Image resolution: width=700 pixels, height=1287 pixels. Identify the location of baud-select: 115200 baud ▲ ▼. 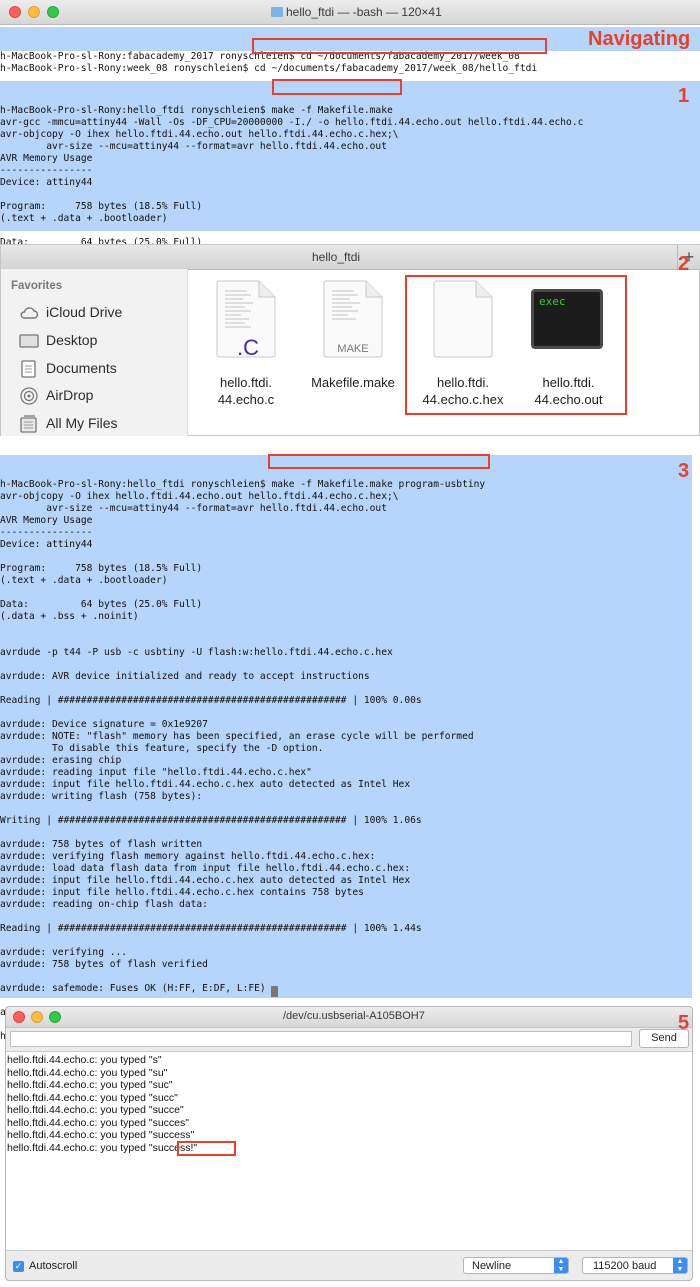
(635, 1265).